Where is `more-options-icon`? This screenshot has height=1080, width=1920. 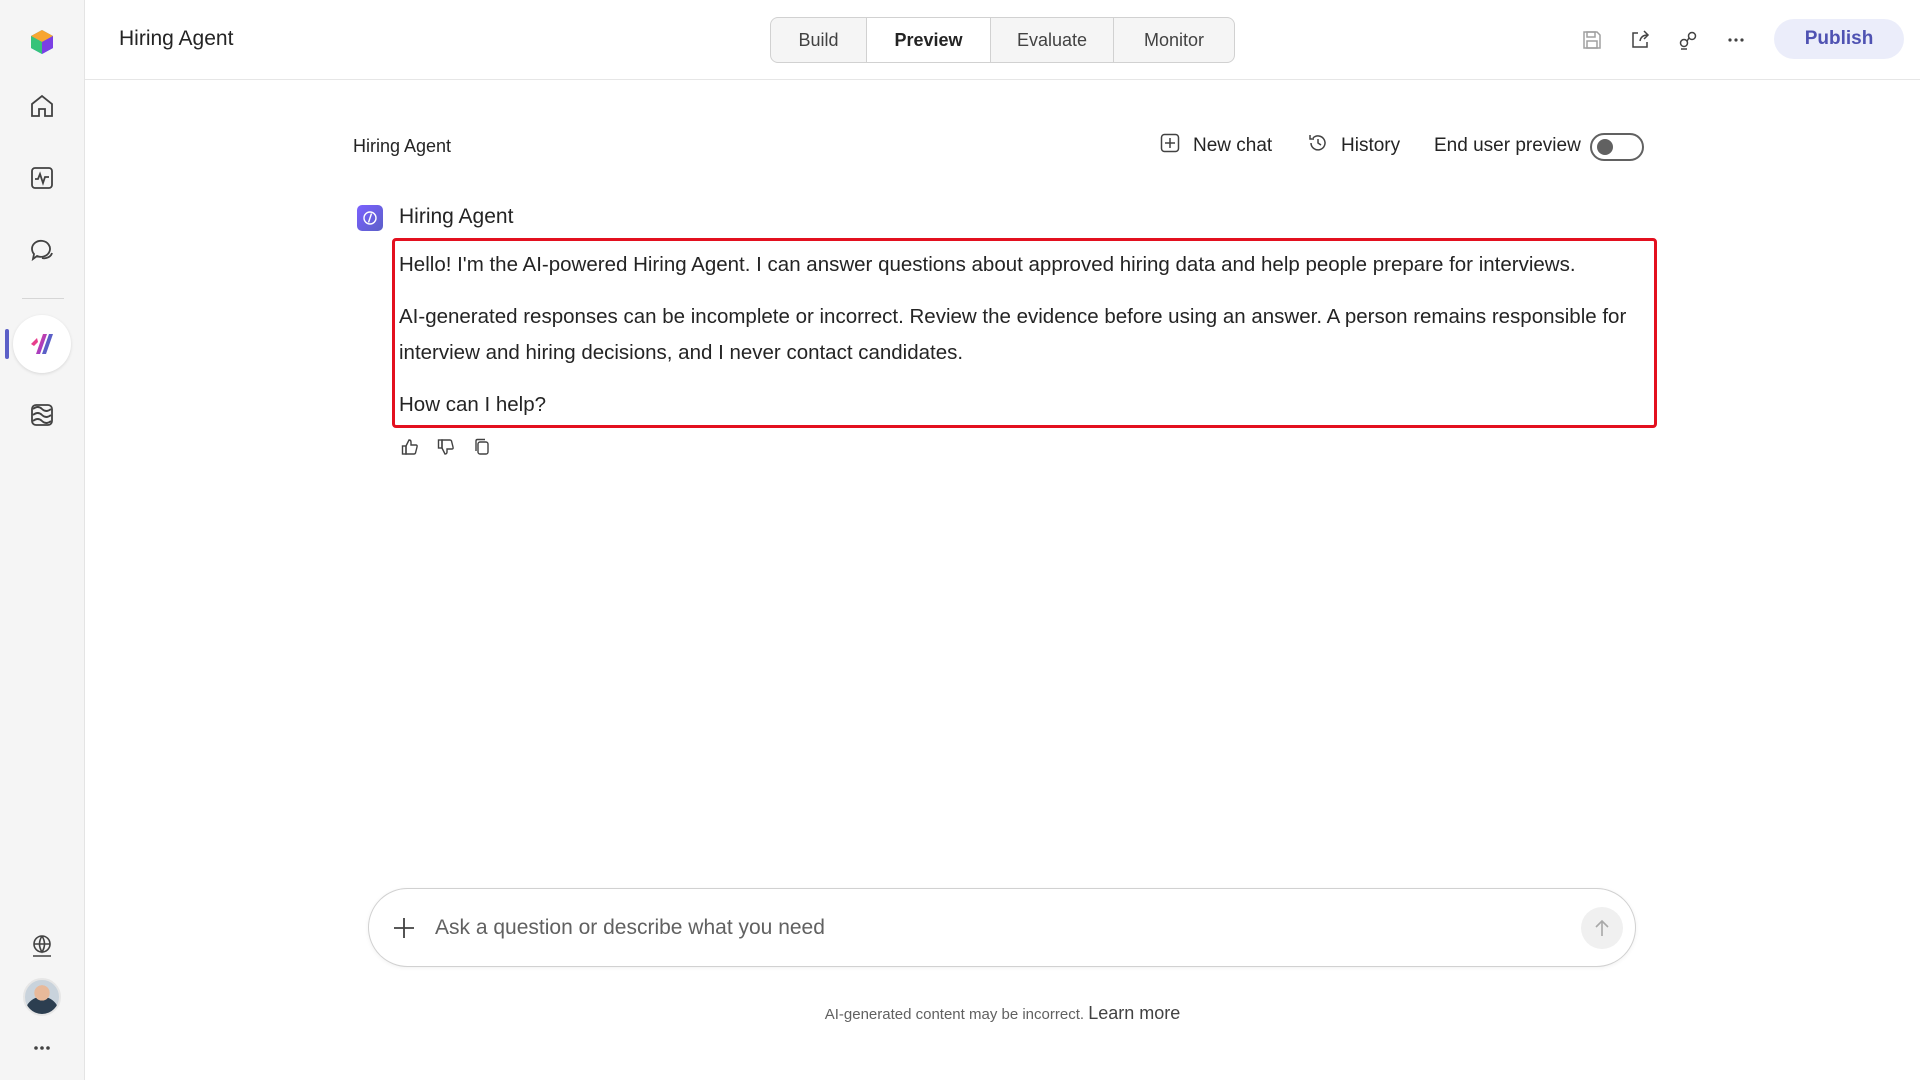
more-options-icon is located at coordinates (1736, 40).